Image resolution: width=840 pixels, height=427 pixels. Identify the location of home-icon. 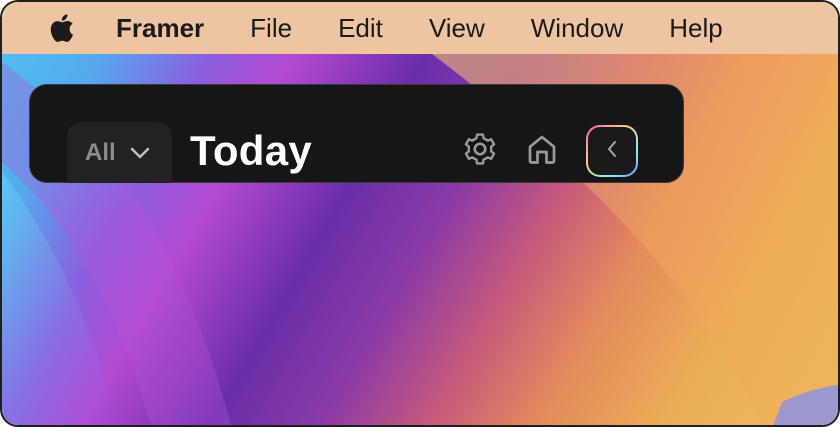
(542, 151).